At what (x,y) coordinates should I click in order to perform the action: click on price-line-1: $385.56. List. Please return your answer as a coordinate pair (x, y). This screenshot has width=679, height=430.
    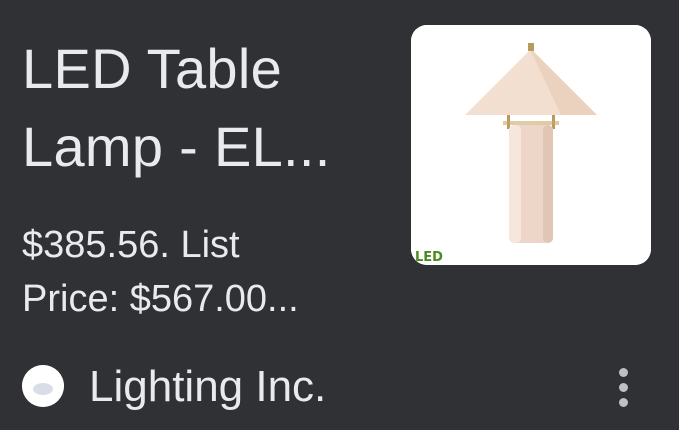
    Looking at the image, I should click on (131, 245).